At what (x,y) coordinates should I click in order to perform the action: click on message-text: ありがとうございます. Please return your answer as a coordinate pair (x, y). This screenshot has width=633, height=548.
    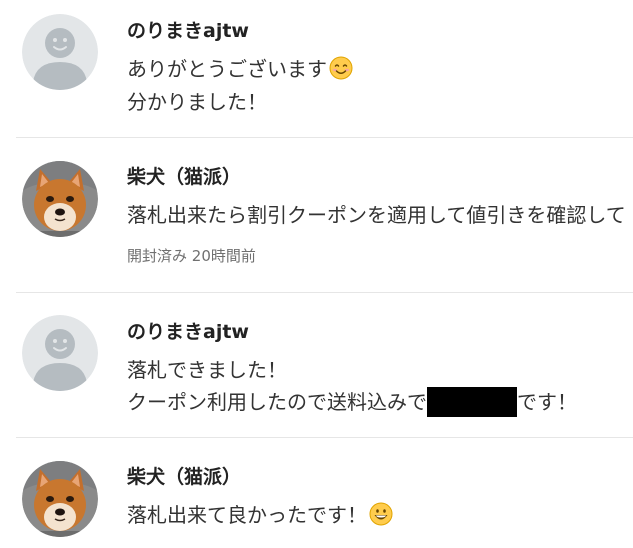
    Looking at the image, I should click on (227, 69).